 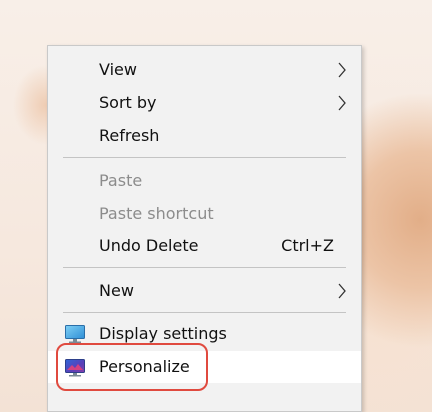 I want to click on menu-item-label: Undo Delete, so click(x=149, y=245).